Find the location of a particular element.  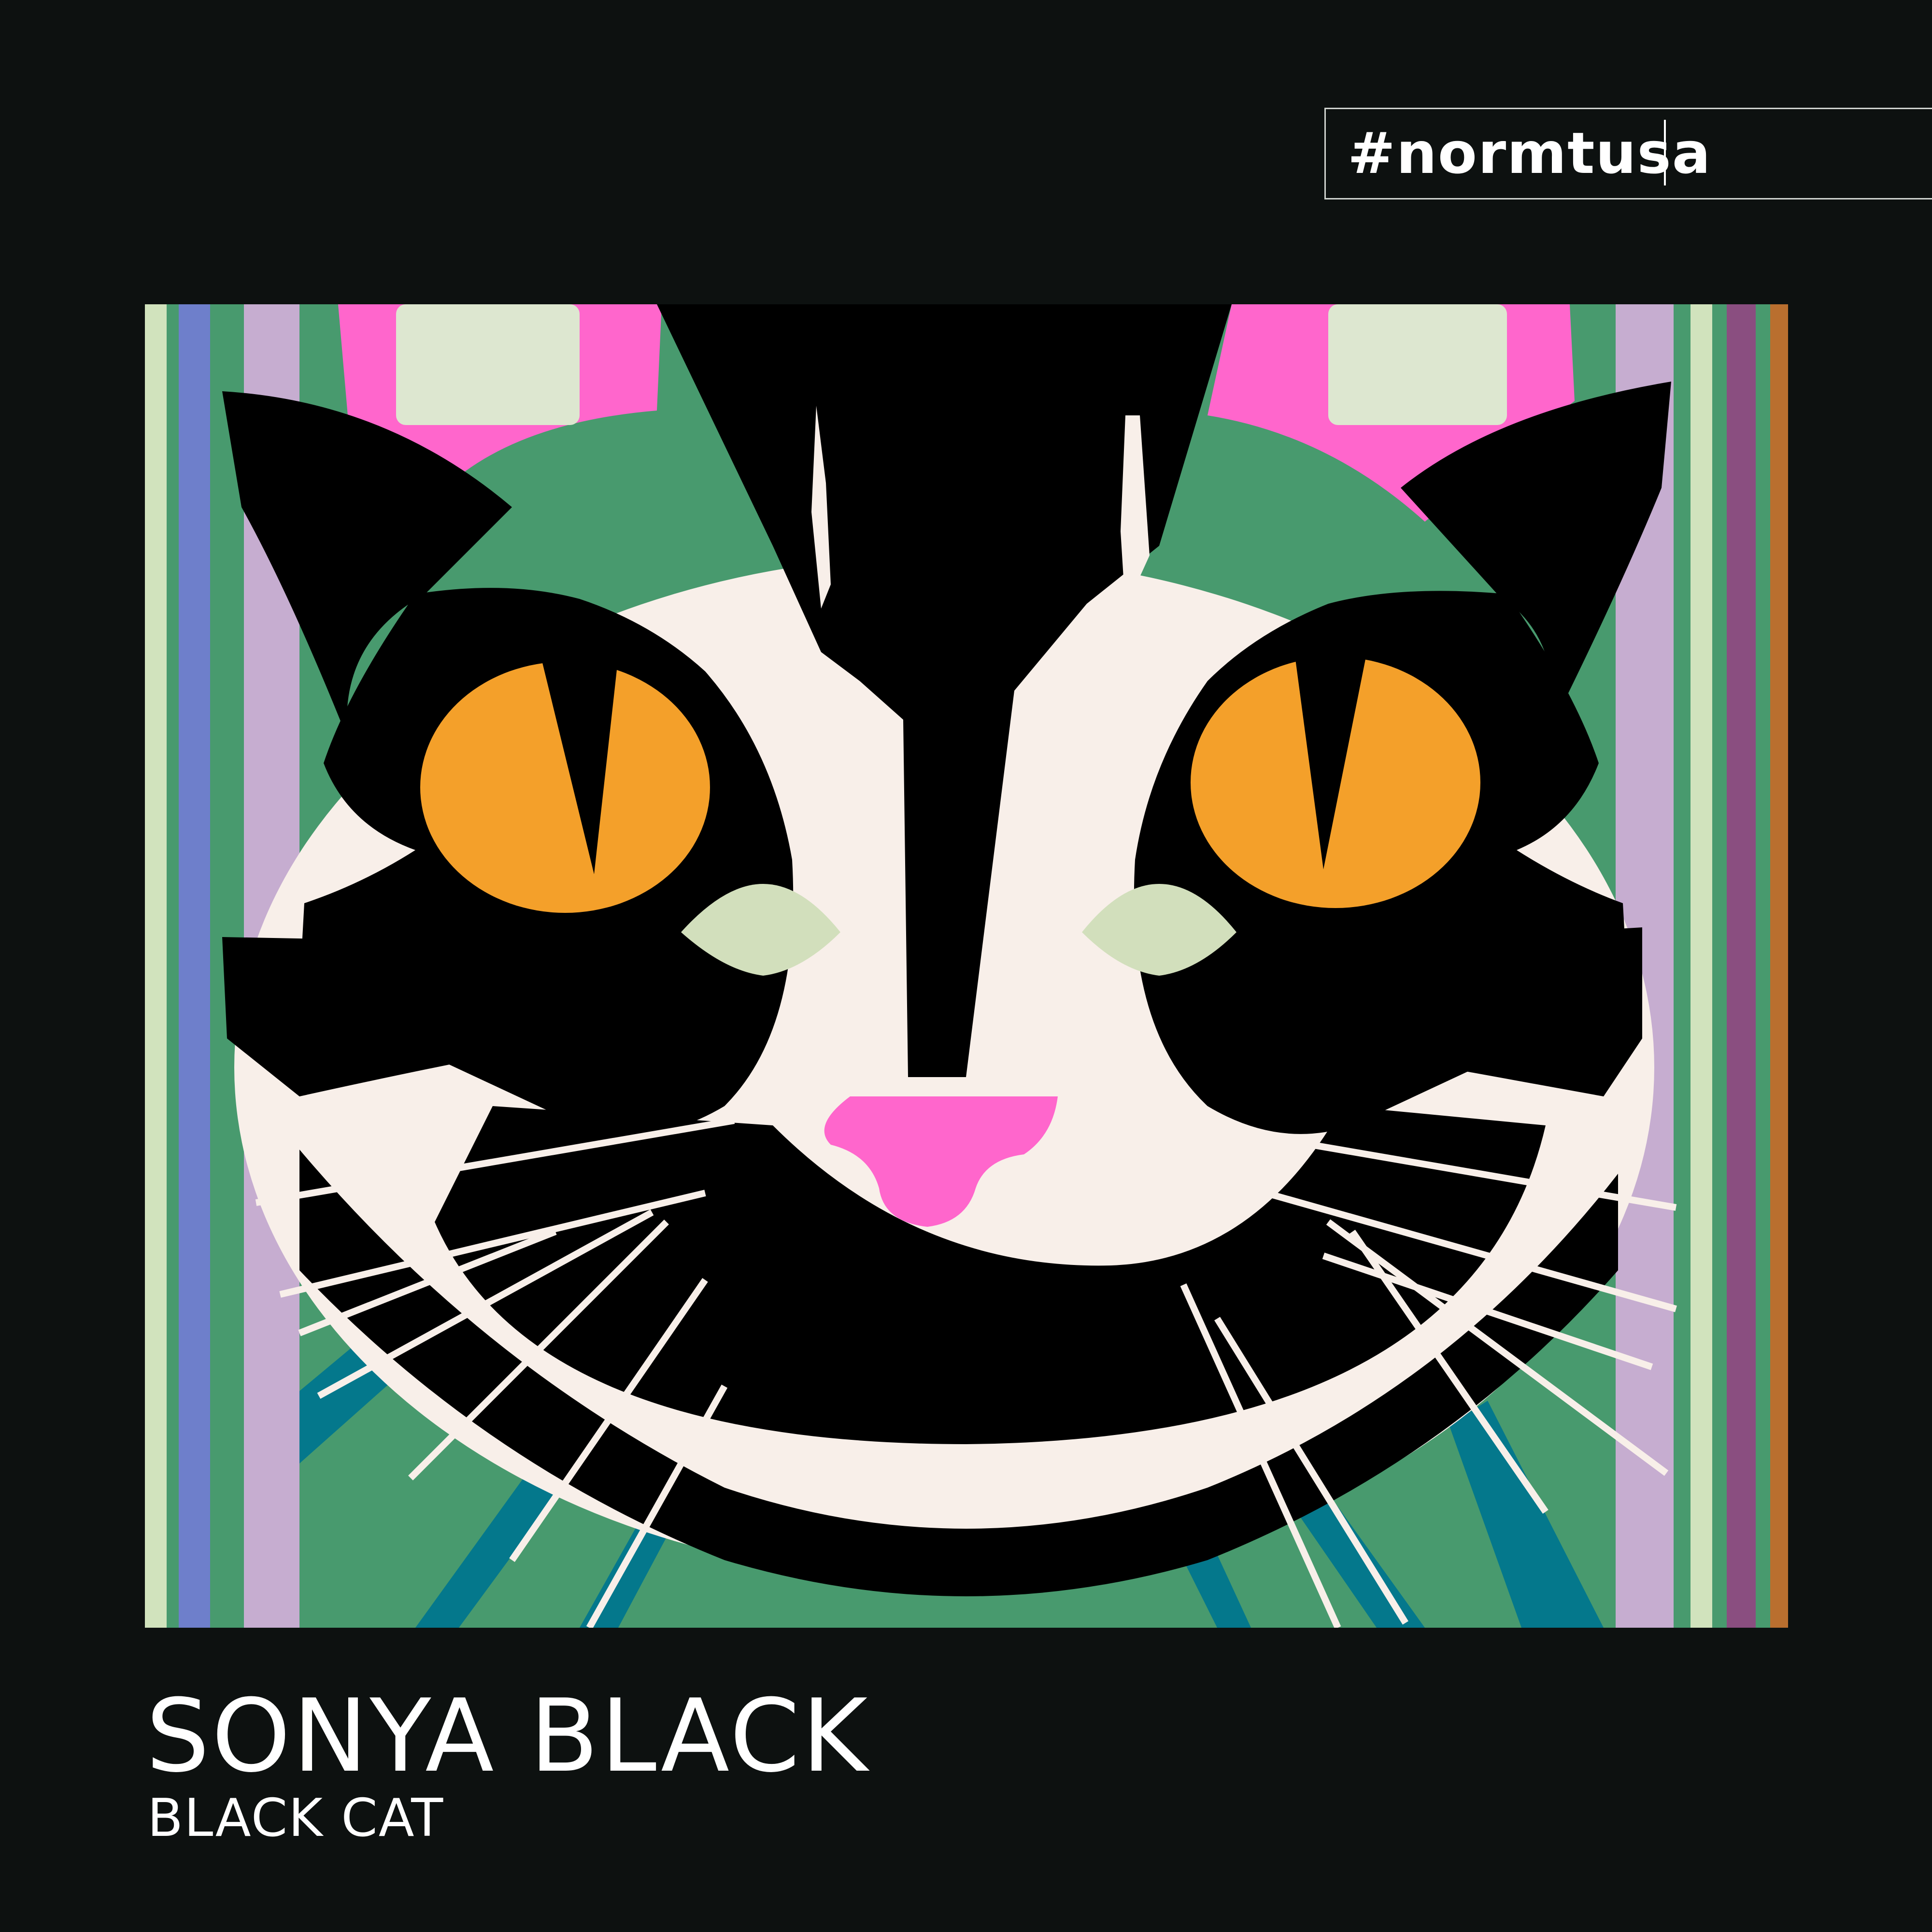

hashtag-text: #normtusa is located at coordinates (1530, 153).